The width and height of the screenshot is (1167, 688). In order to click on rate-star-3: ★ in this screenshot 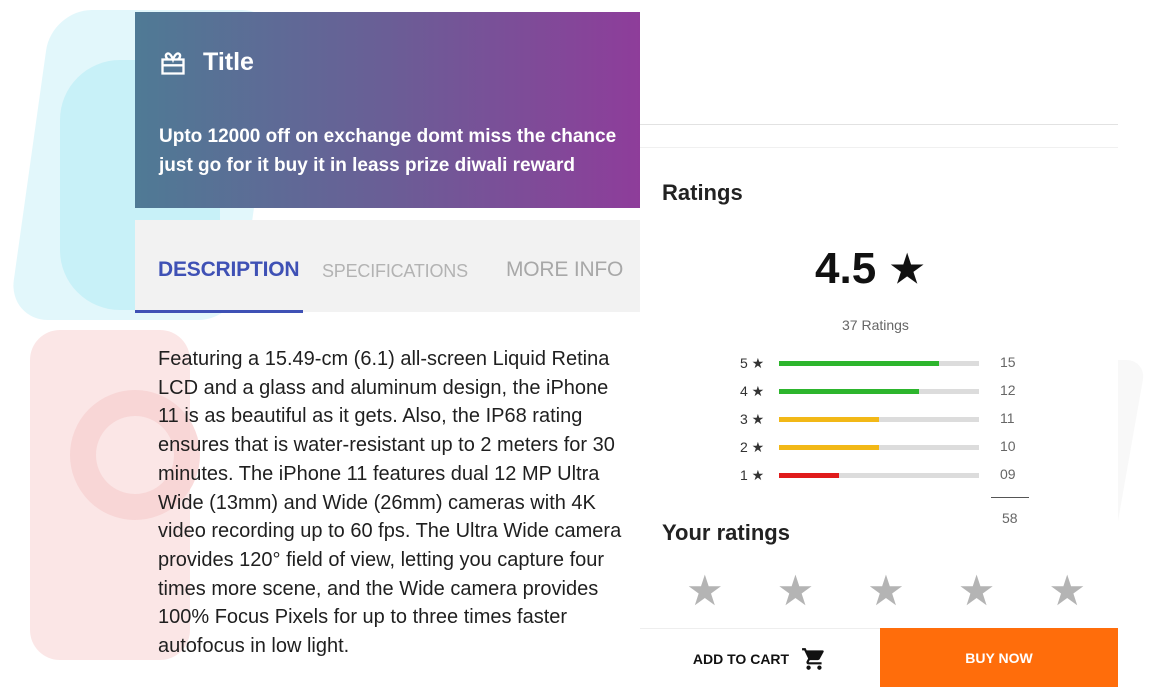, I will do `click(886, 591)`.